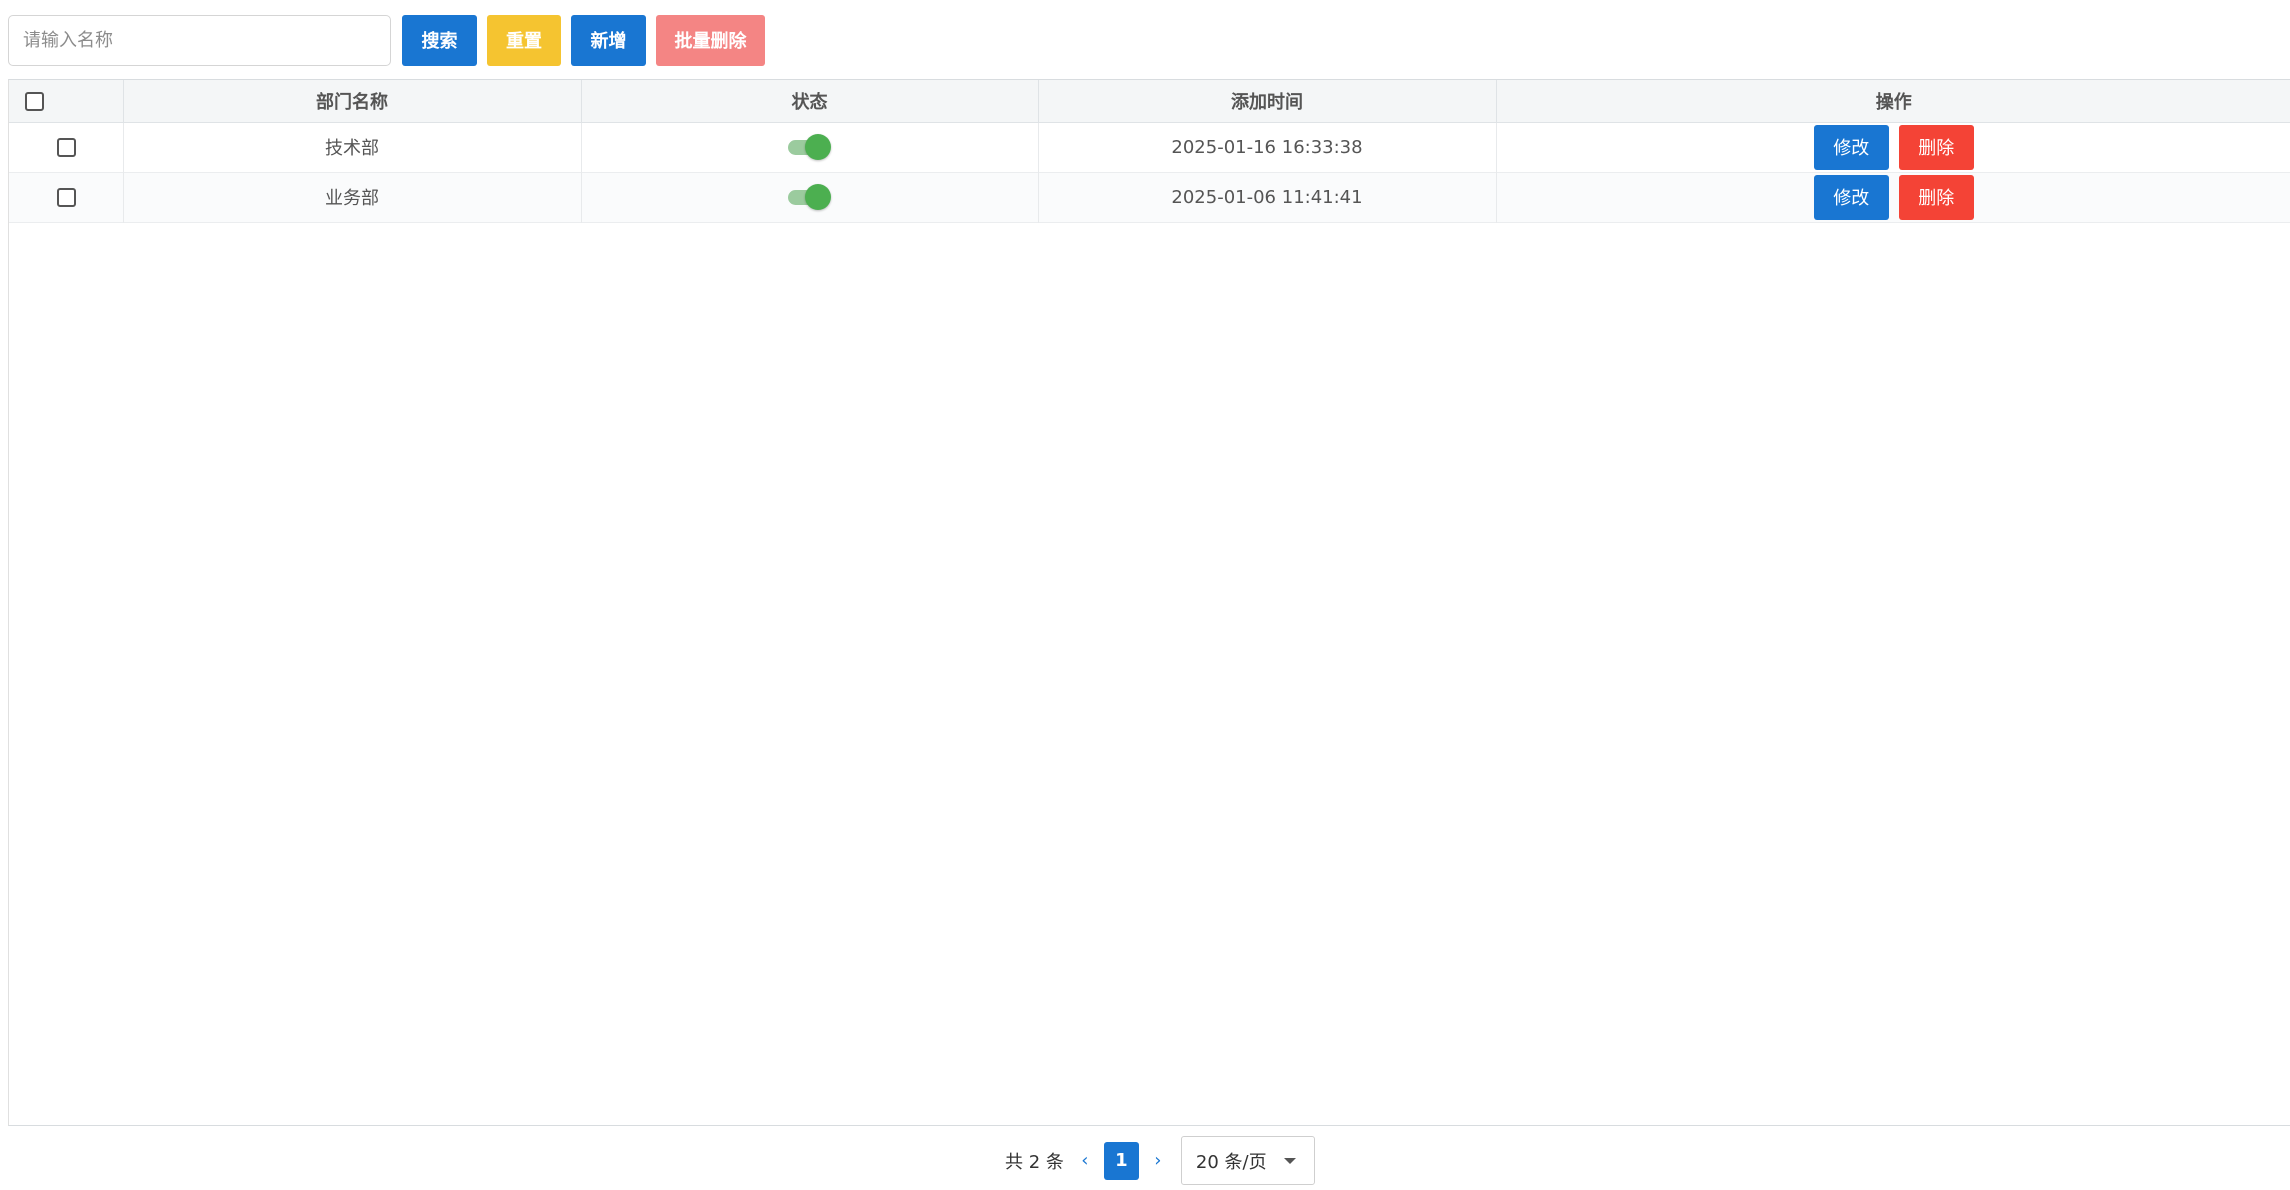  I want to click on search-button: 搜索, so click(439, 40).